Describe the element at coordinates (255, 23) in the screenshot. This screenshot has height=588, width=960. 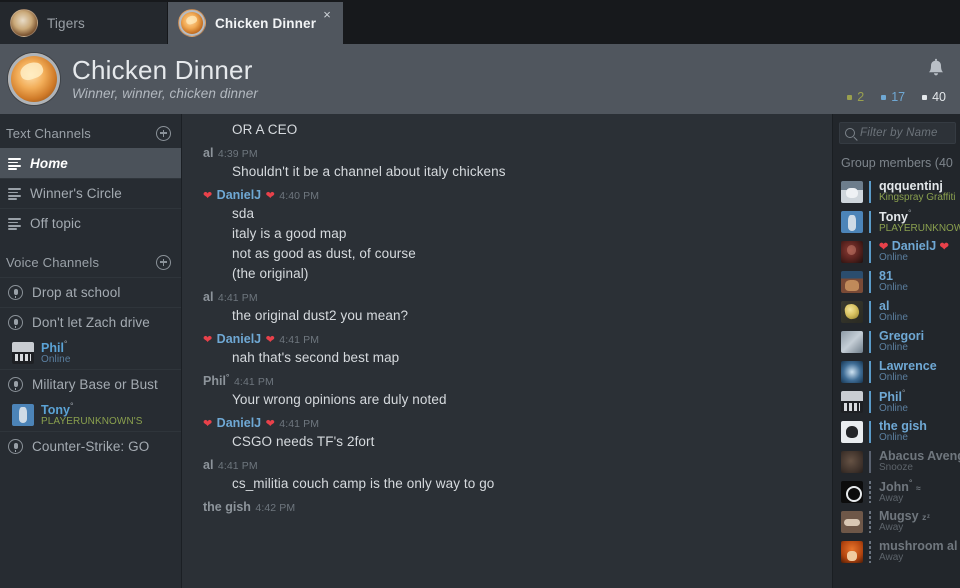
I see `tab-chicken-dinner: Chicken Dinner ×` at that location.